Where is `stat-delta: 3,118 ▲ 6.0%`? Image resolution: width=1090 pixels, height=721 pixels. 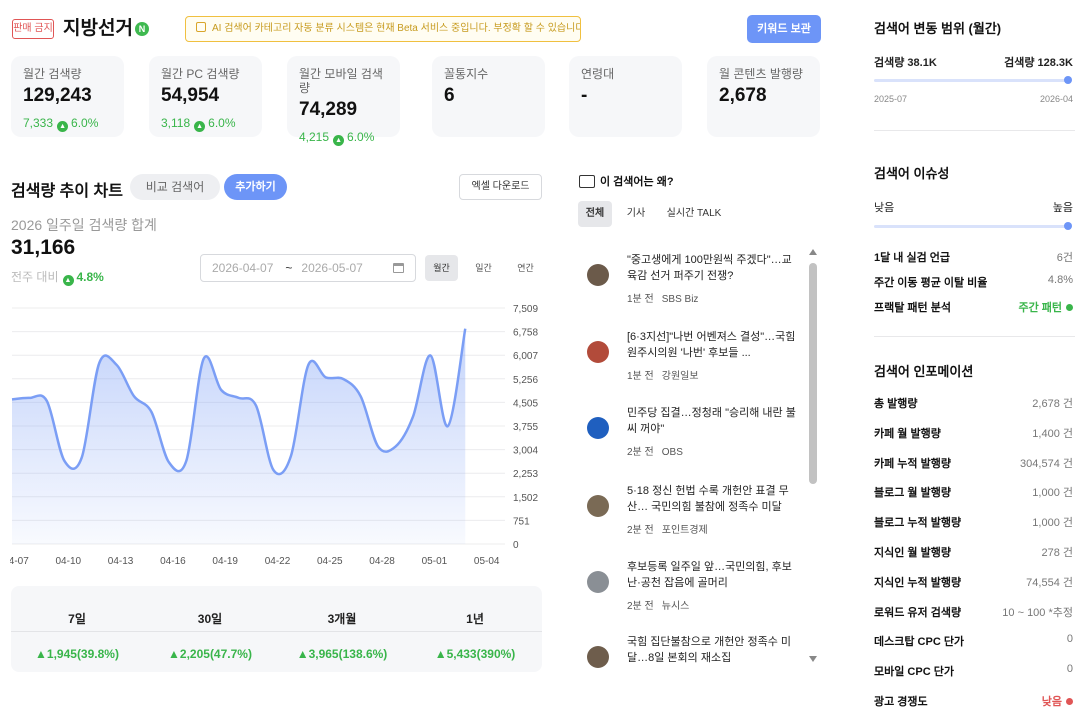
stat-delta: 3,118 ▲ 6.0% is located at coordinates (205, 124).